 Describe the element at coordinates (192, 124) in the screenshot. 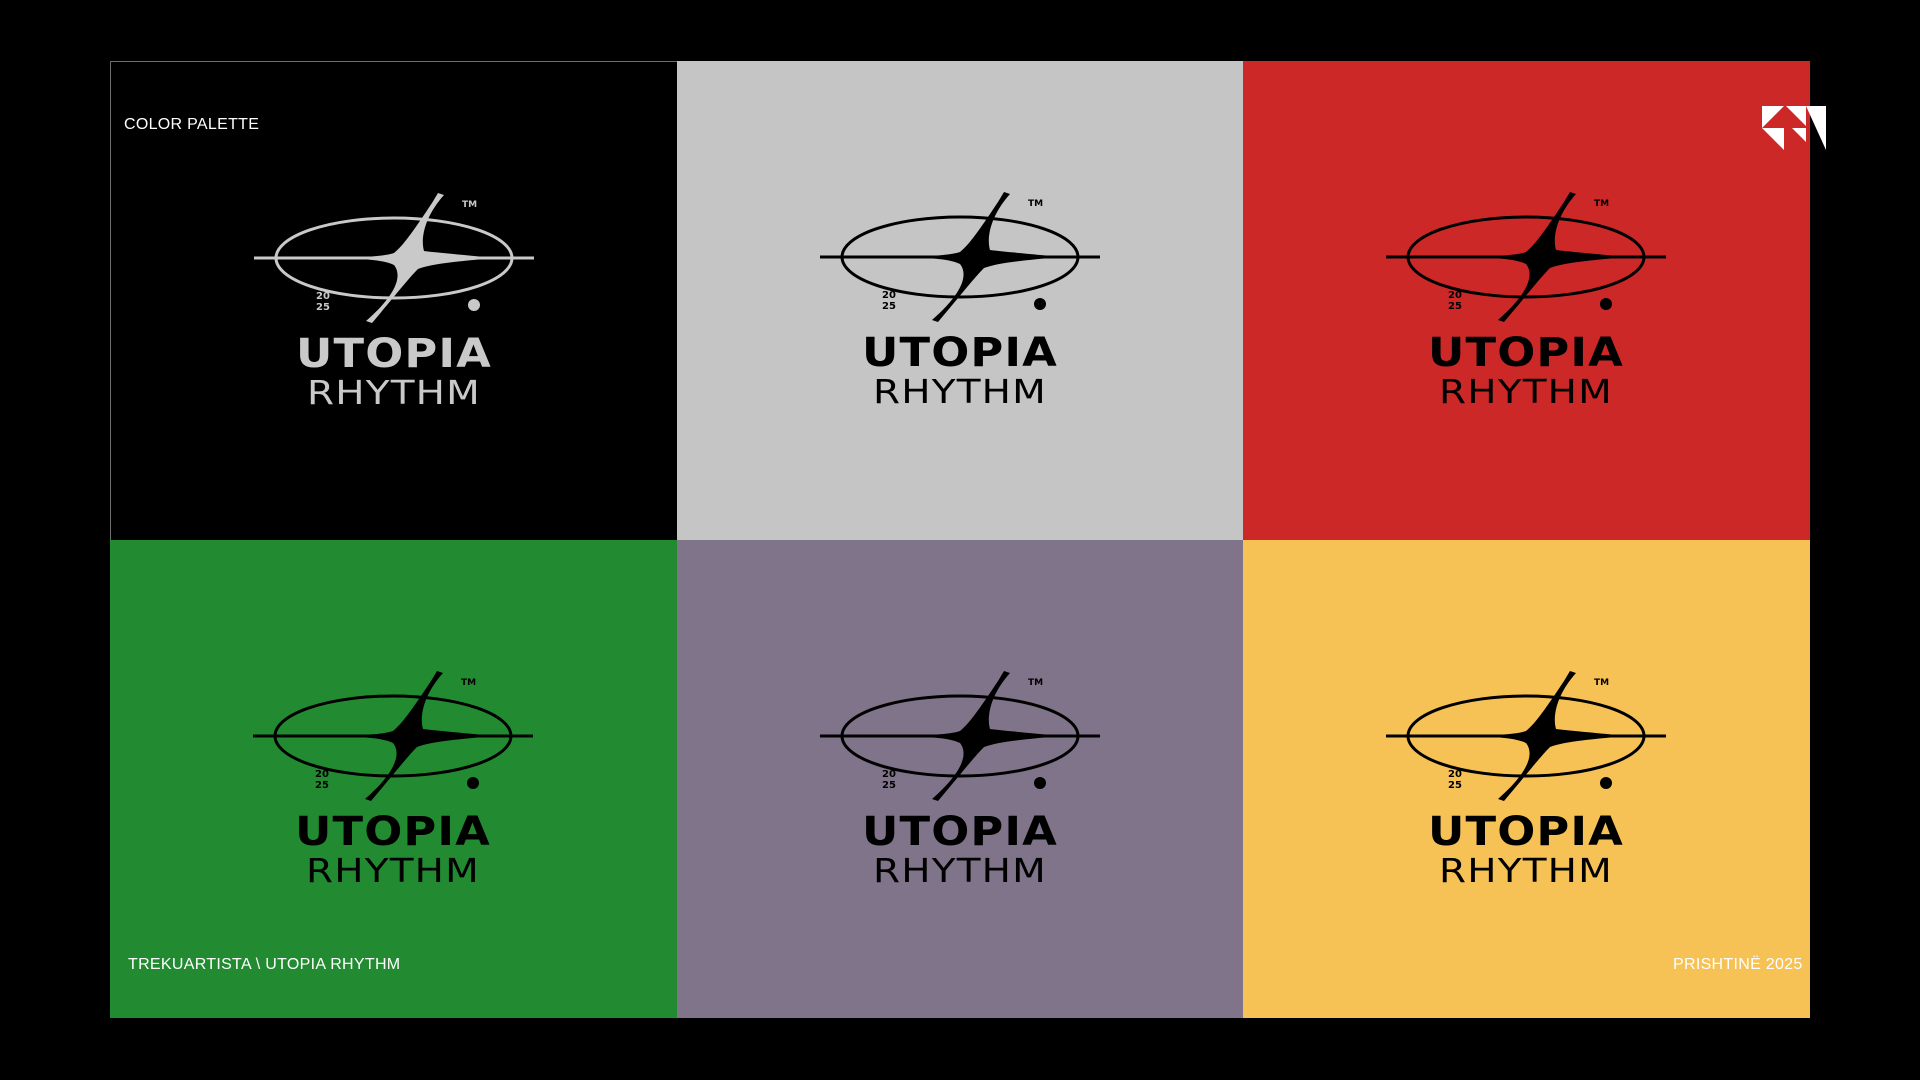

I see `slide-title: COLOR PALETTE` at that location.